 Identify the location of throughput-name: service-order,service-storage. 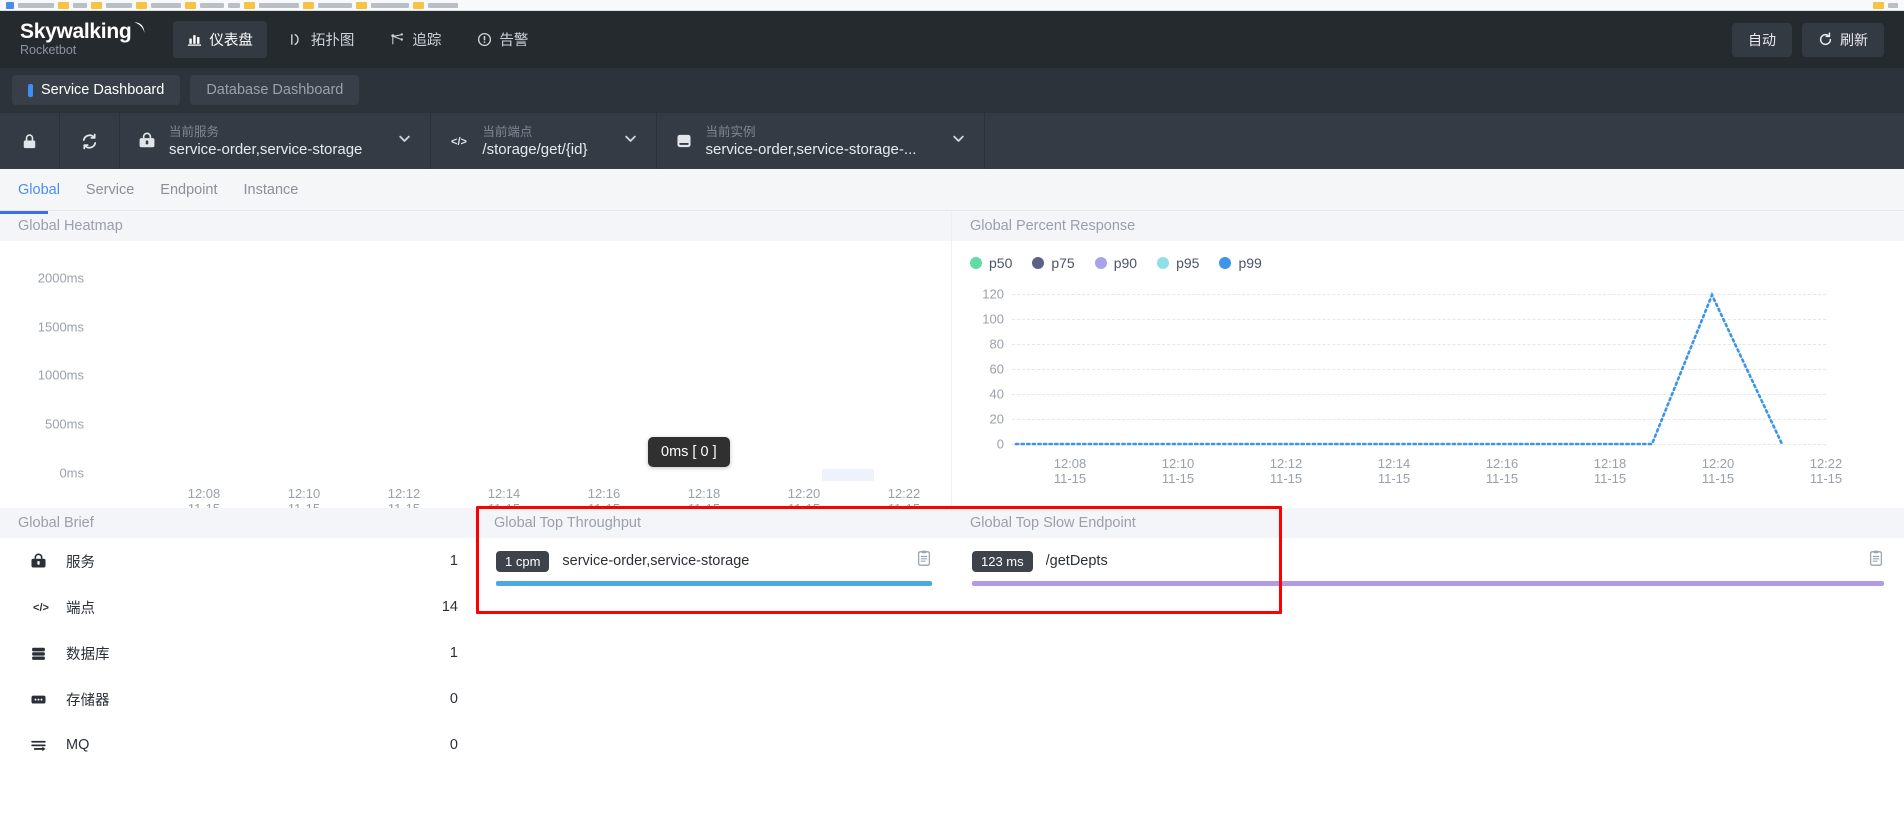
(656, 561).